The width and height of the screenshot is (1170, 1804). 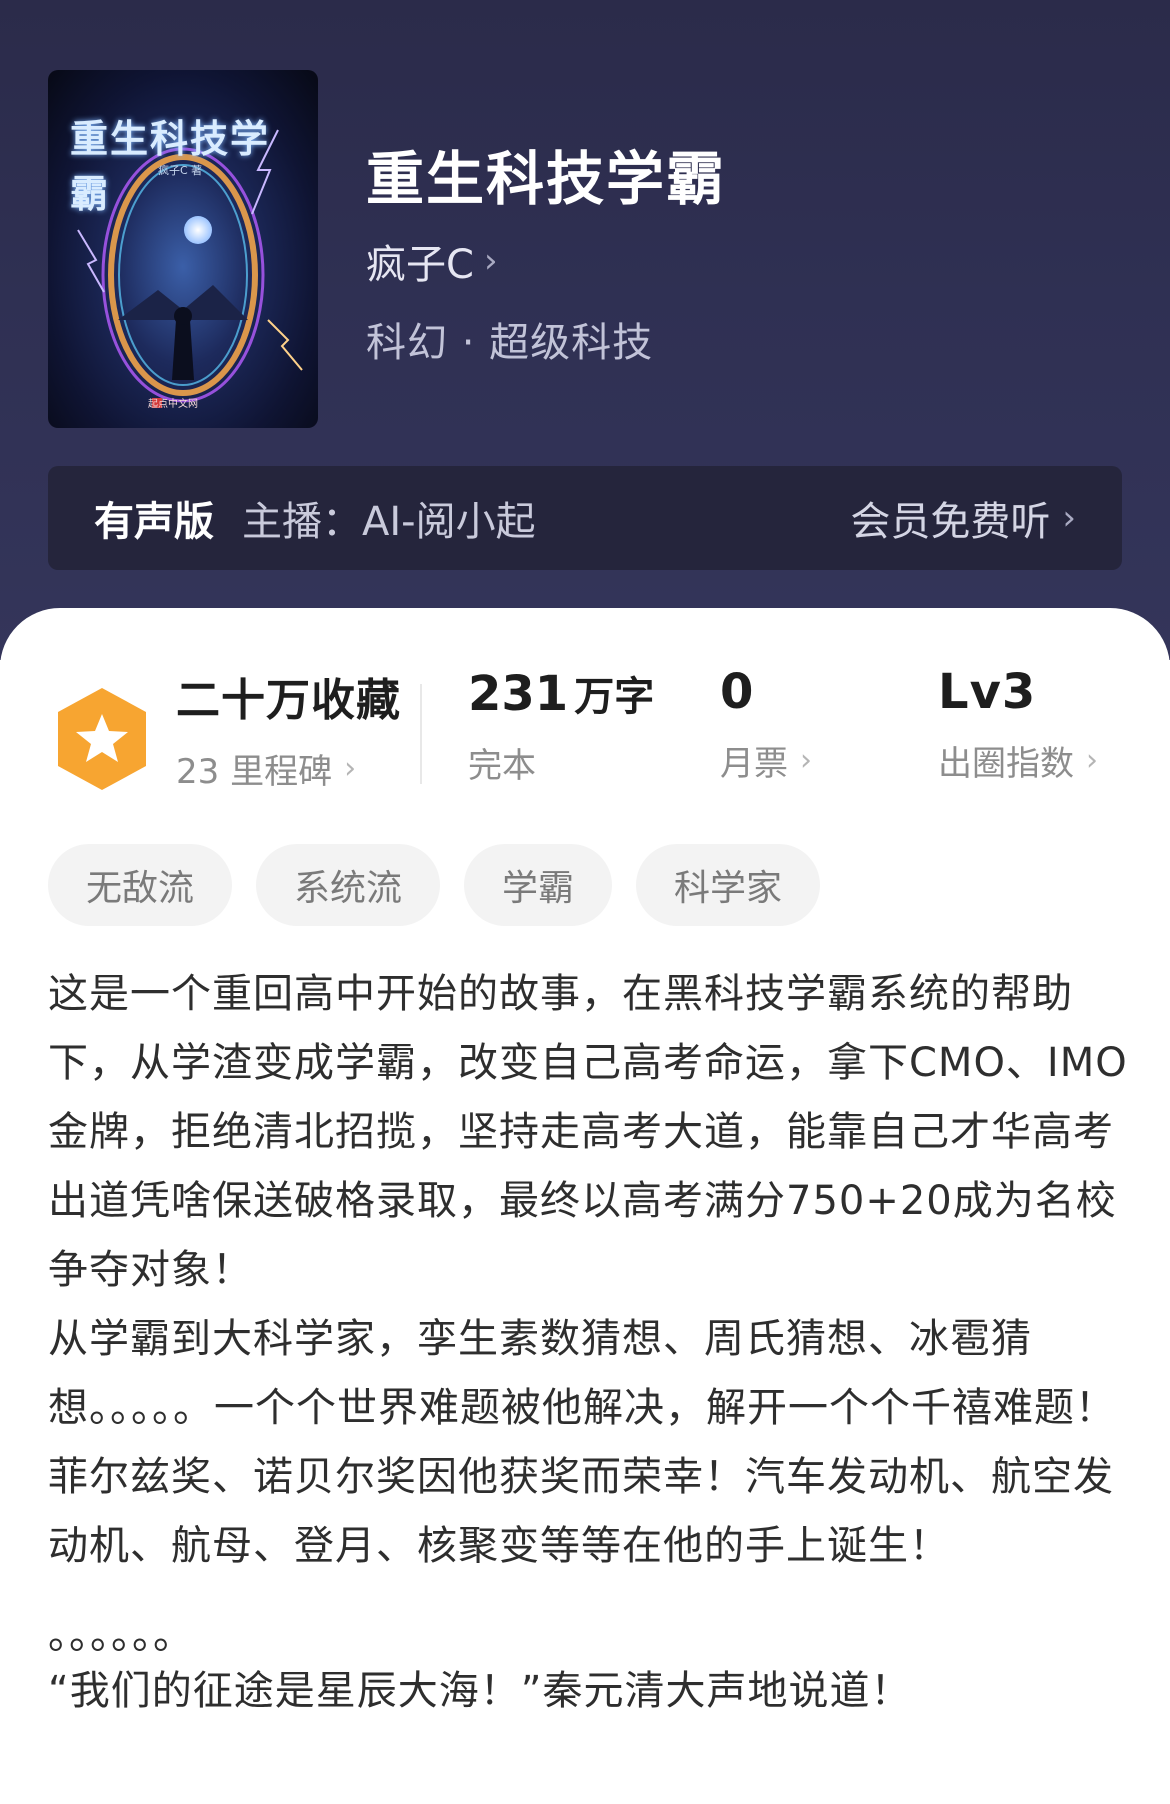 I want to click on description-paragraph: 。。。。。。, so click(x=121, y=1635).